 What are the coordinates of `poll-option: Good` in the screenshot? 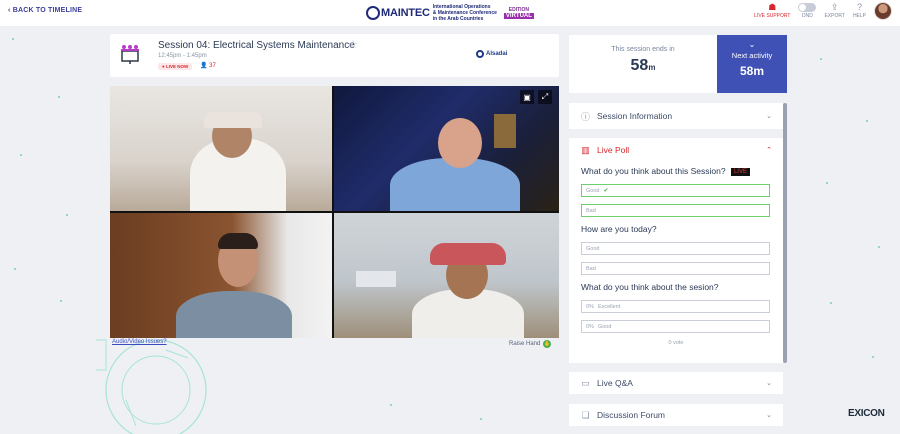 It's located at (675, 248).